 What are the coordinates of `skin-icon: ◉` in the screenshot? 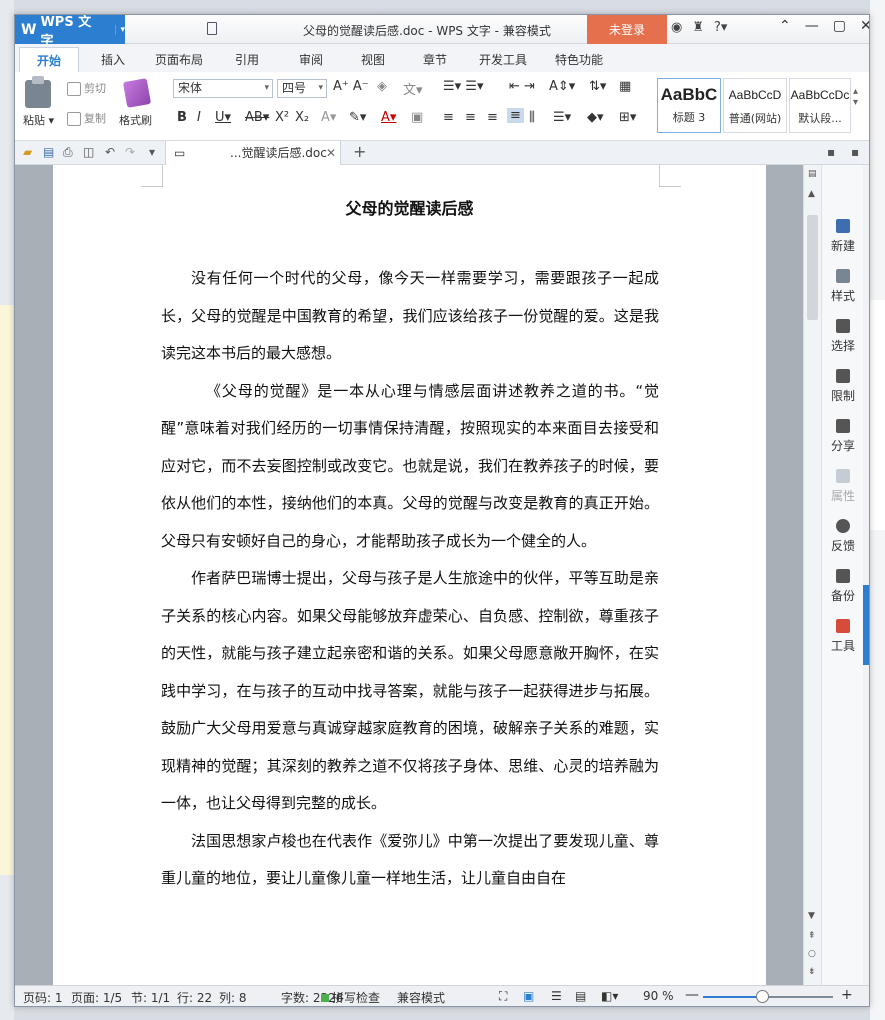 It's located at (676, 27).